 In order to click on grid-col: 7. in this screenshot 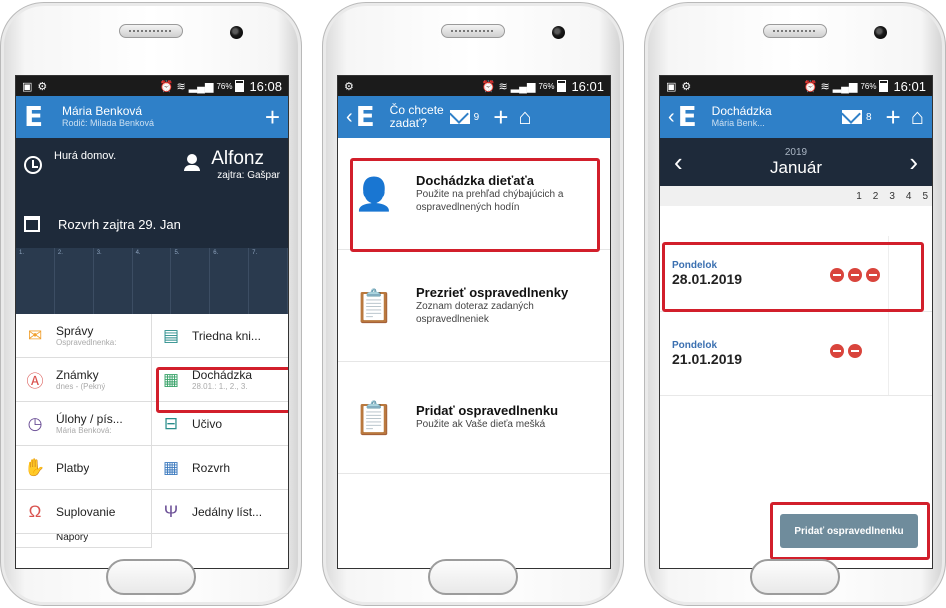, I will do `click(268, 281)`.